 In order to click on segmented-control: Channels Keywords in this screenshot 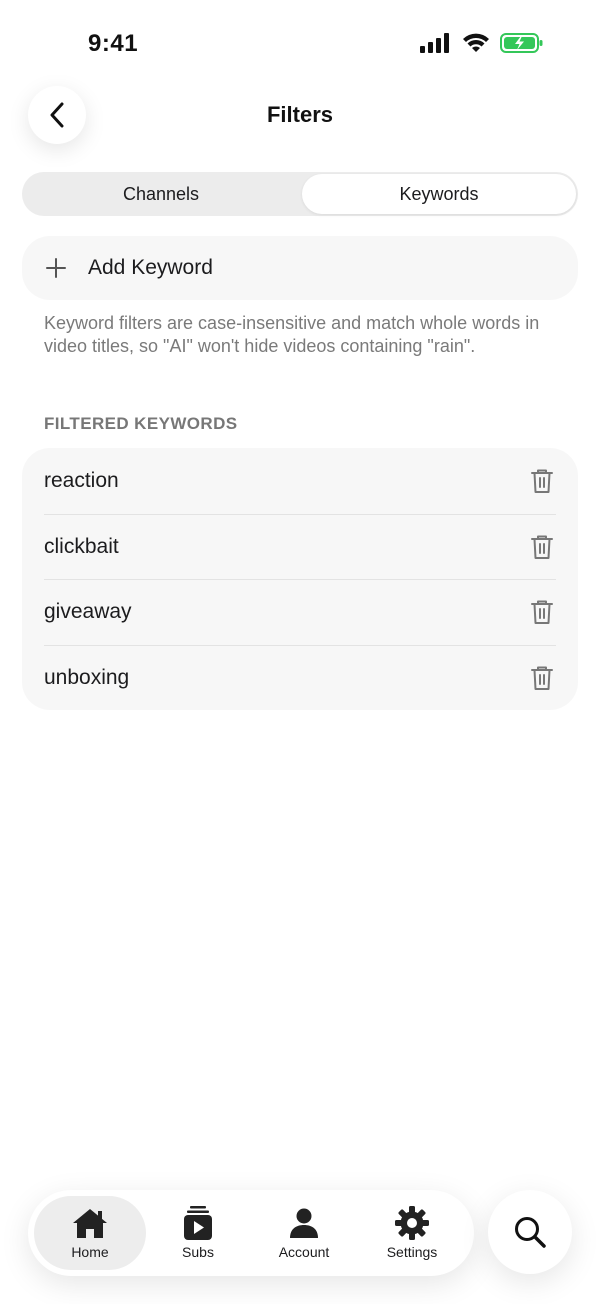, I will do `click(300, 194)`.